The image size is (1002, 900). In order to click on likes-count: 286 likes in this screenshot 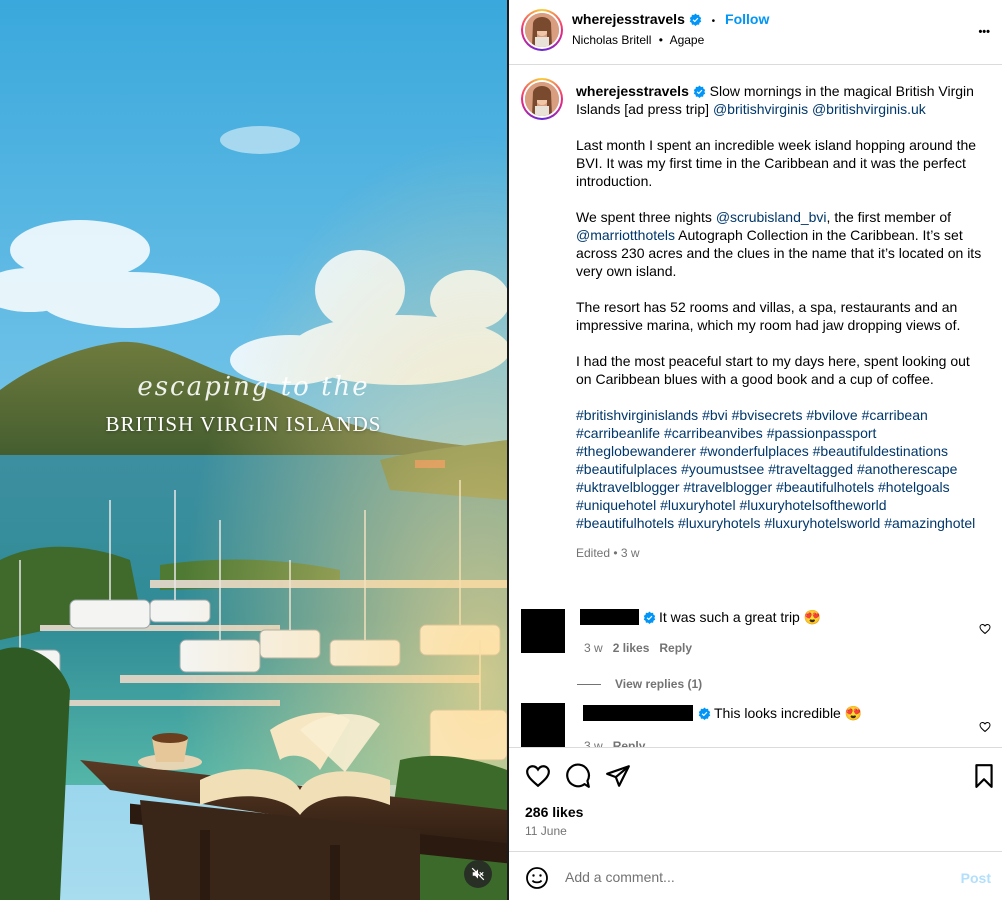, I will do `click(554, 812)`.